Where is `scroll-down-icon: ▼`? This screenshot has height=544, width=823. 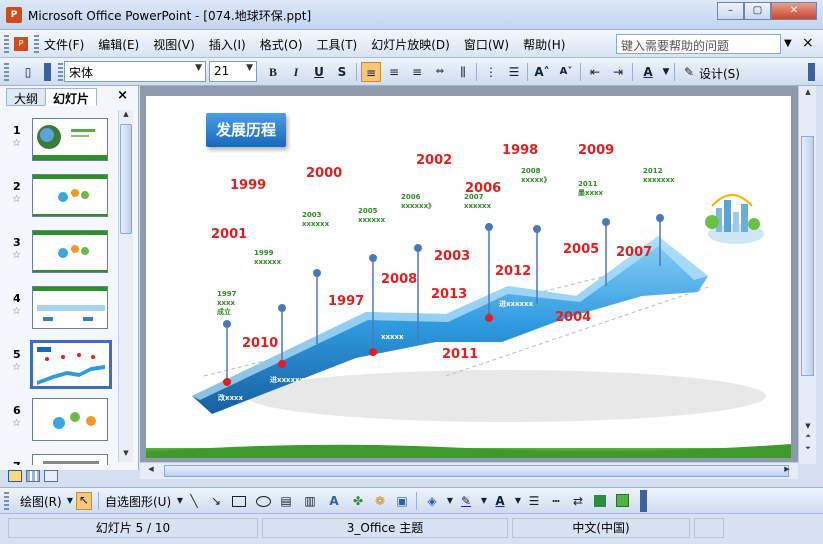
scroll-down-icon: ▼ is located at coordinates (126, 455).